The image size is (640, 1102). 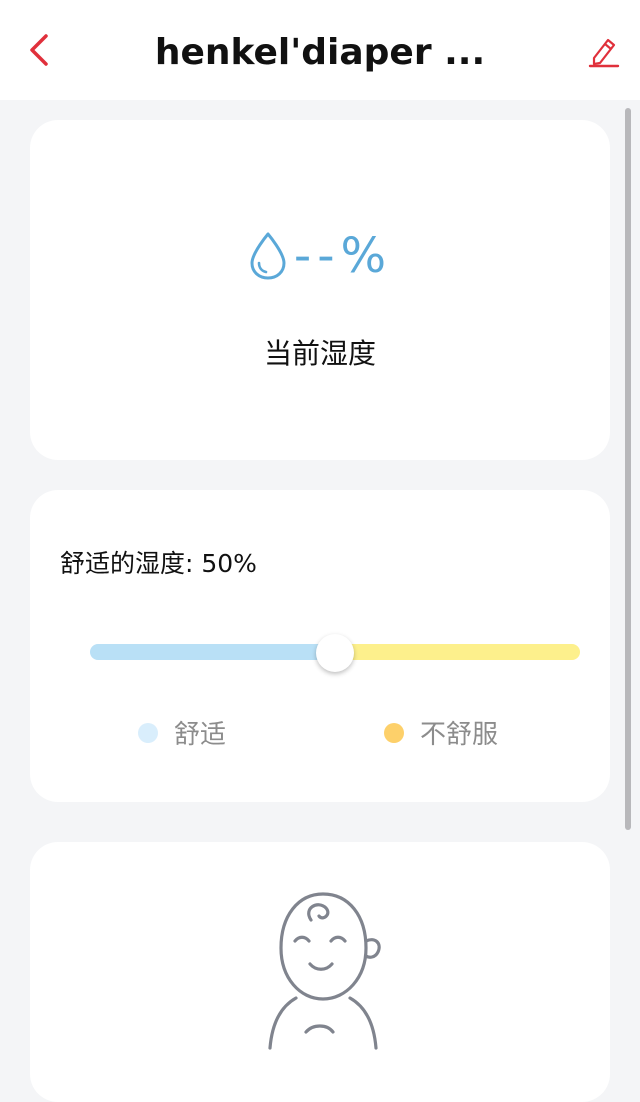 I want to click on pencil-icon, so click(x=604, y=53).